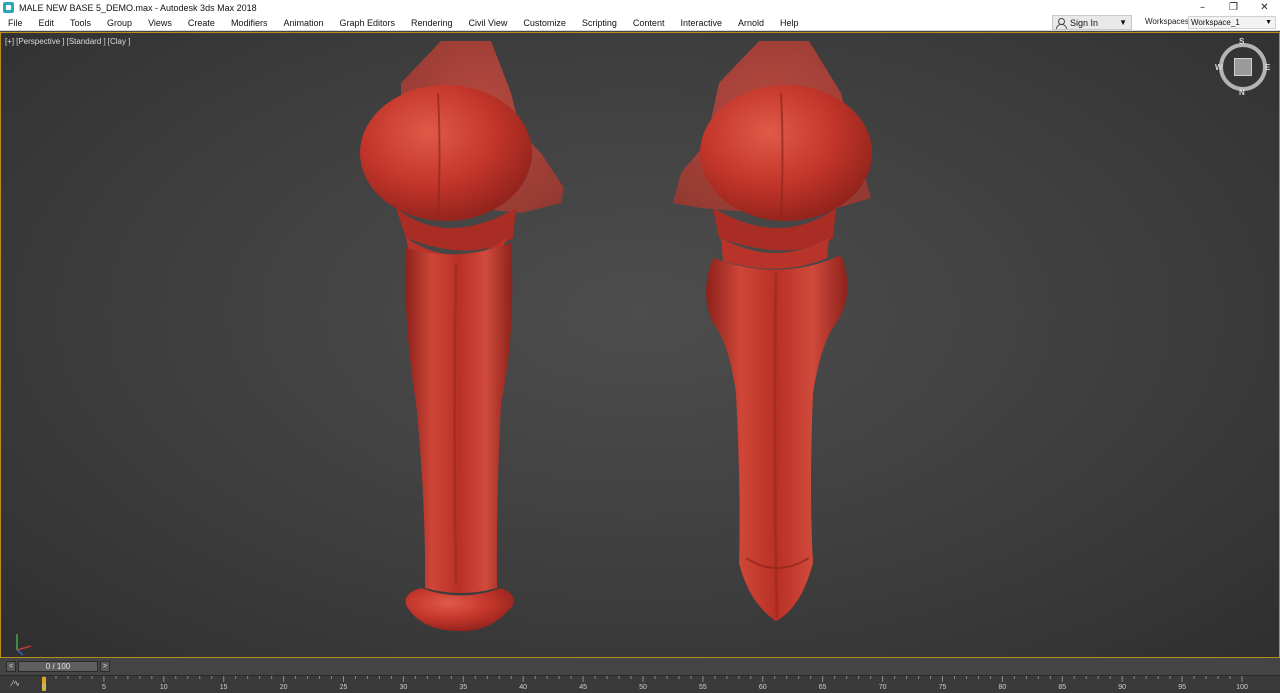  What do you see at coordinates (789, 23) in the screenshot?
I see `menu-help: Help` at bounding box center [789, 23].